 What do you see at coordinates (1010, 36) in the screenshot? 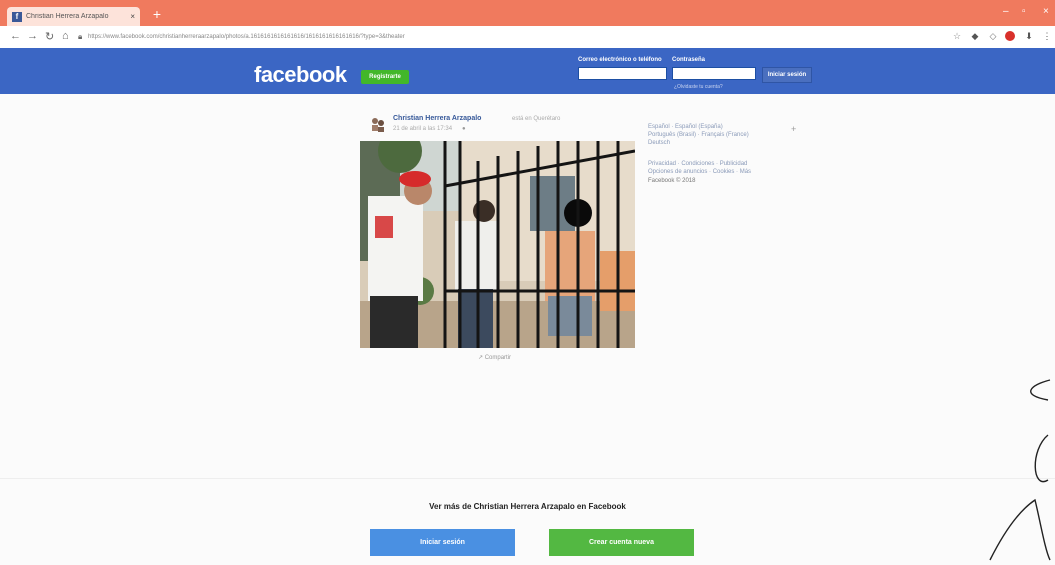
I see `block-icon` at bounding box center [1010, 36].